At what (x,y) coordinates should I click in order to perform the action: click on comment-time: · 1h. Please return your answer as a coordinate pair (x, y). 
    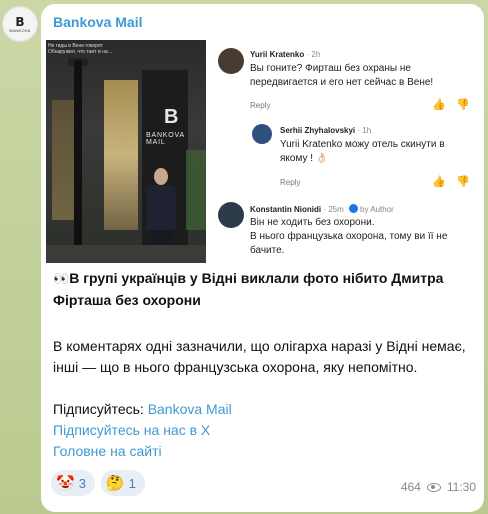
    Looking at the image, I should click on (364, 130).